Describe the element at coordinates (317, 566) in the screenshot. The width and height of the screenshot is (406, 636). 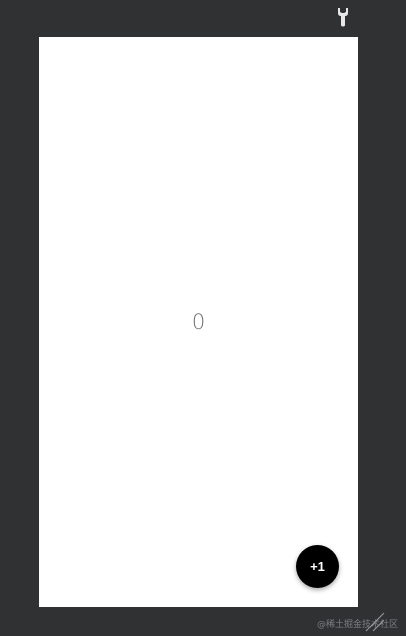
I see `increment-button: +1` at that location.